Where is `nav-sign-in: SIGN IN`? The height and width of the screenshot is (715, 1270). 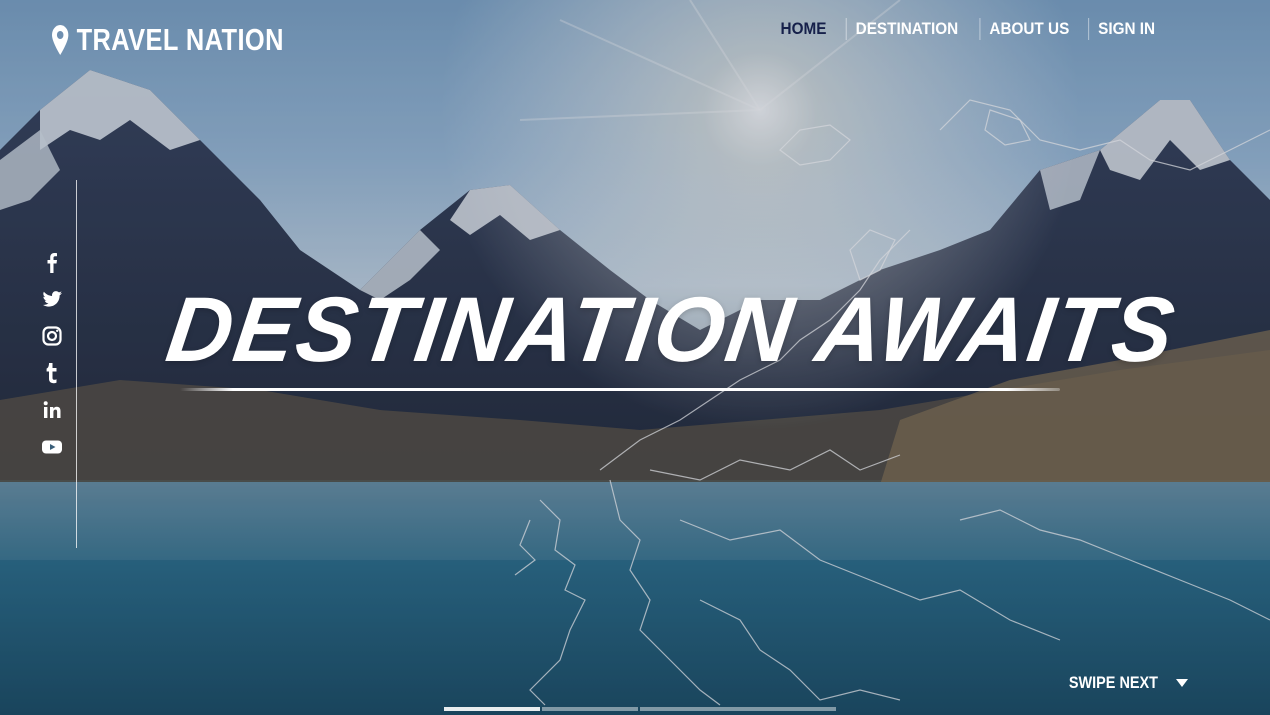 nav-sign-in: SIGN IN is located at coordinates (1125, 29).